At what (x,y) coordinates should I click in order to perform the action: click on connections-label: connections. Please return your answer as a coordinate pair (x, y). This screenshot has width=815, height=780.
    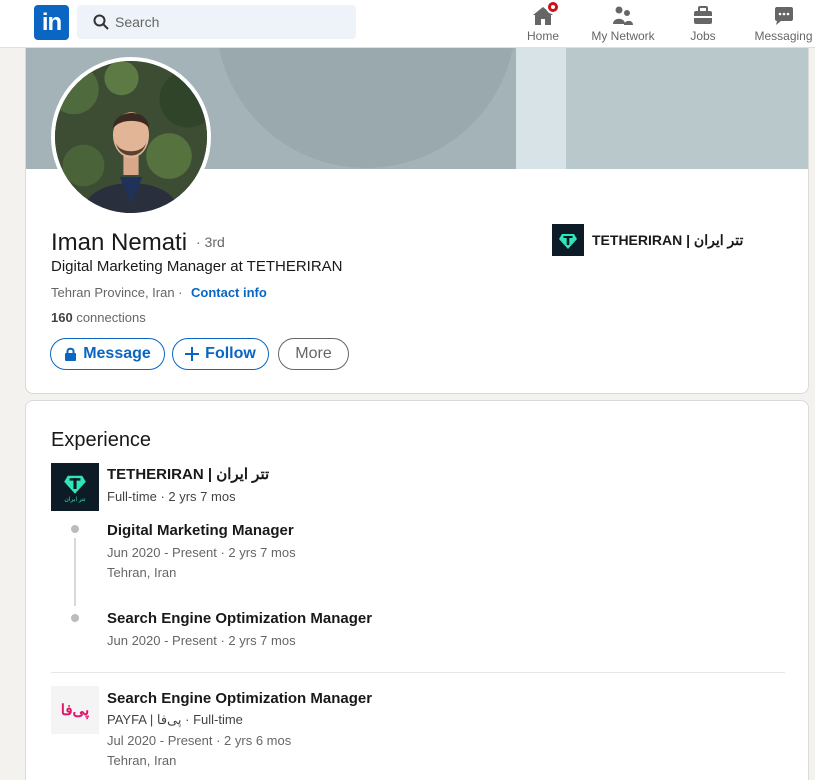
    Looking at the image, I should click on (111, 317).